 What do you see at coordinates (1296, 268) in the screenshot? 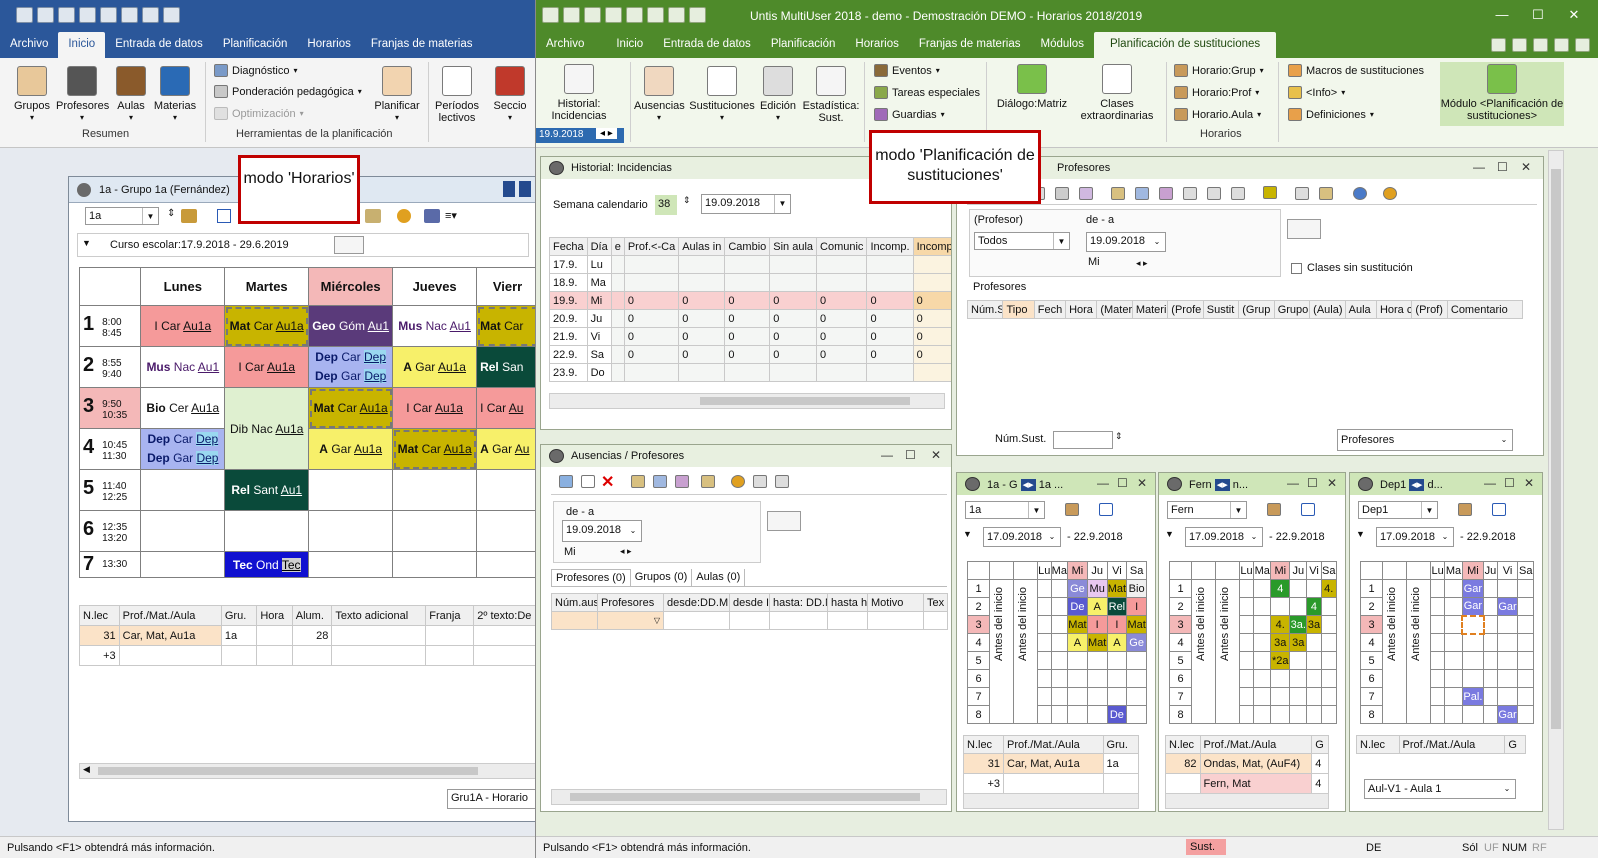
I see `clases-sin-checkbox` at bounding box center [1296, 268].